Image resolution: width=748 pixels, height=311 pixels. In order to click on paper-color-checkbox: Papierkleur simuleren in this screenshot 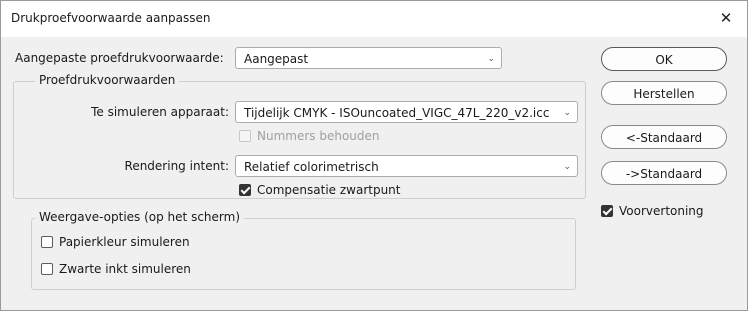, I will do `click(115, 242)`.